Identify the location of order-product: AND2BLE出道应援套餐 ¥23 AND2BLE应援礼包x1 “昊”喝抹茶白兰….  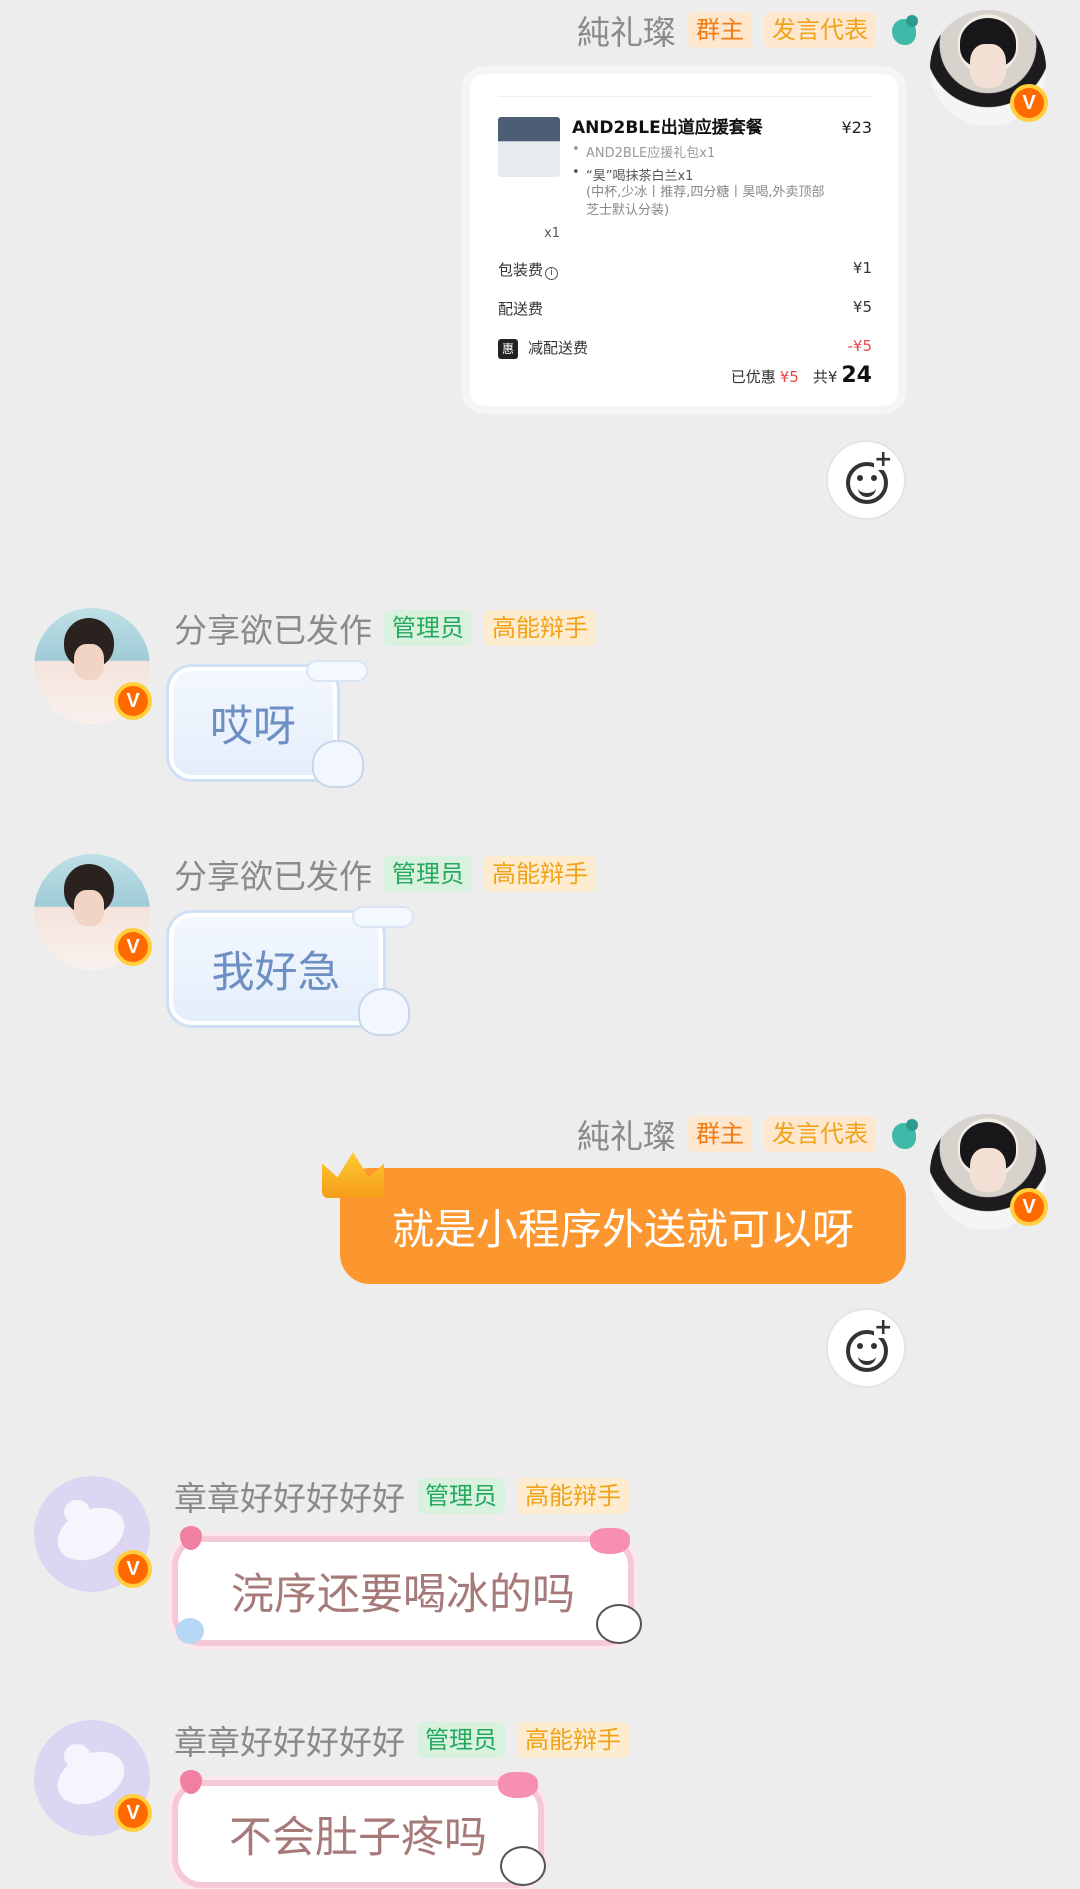
(685, 158).